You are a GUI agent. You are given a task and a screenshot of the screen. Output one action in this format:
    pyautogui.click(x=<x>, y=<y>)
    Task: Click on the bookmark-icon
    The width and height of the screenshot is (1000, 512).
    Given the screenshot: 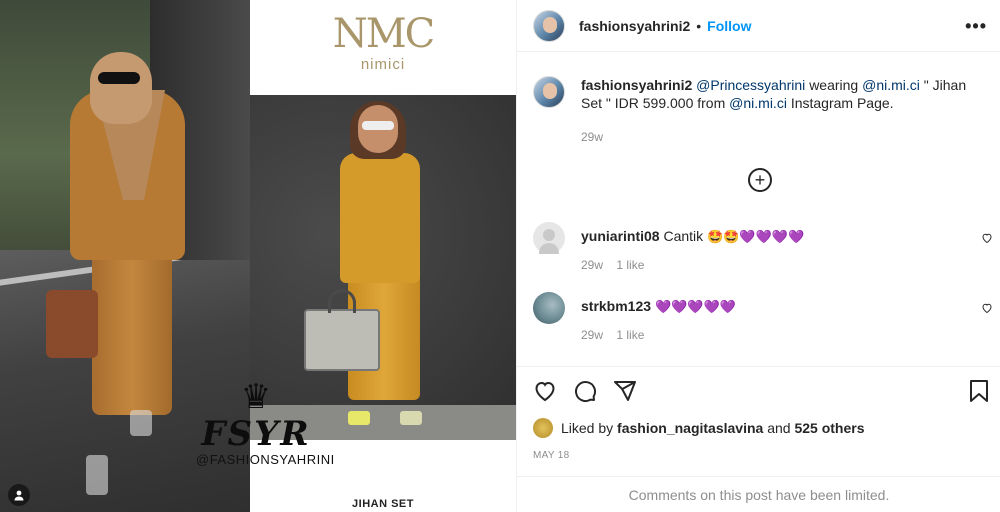 What is the action you would take?
    pyautogui.click(x=979, y=393)
    